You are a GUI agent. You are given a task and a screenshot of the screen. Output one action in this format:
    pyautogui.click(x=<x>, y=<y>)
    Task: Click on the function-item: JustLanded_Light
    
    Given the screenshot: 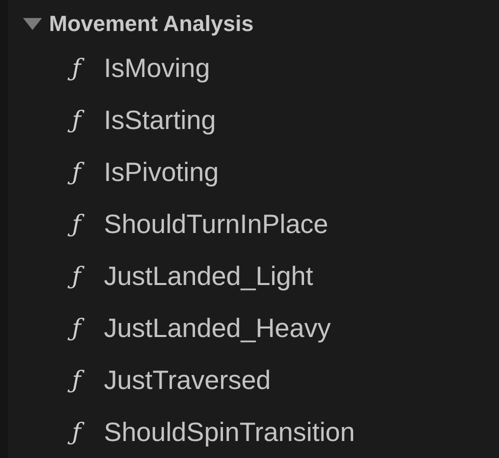 What is the action you would take?
    pyautogui.click(x=209, y=276)
    